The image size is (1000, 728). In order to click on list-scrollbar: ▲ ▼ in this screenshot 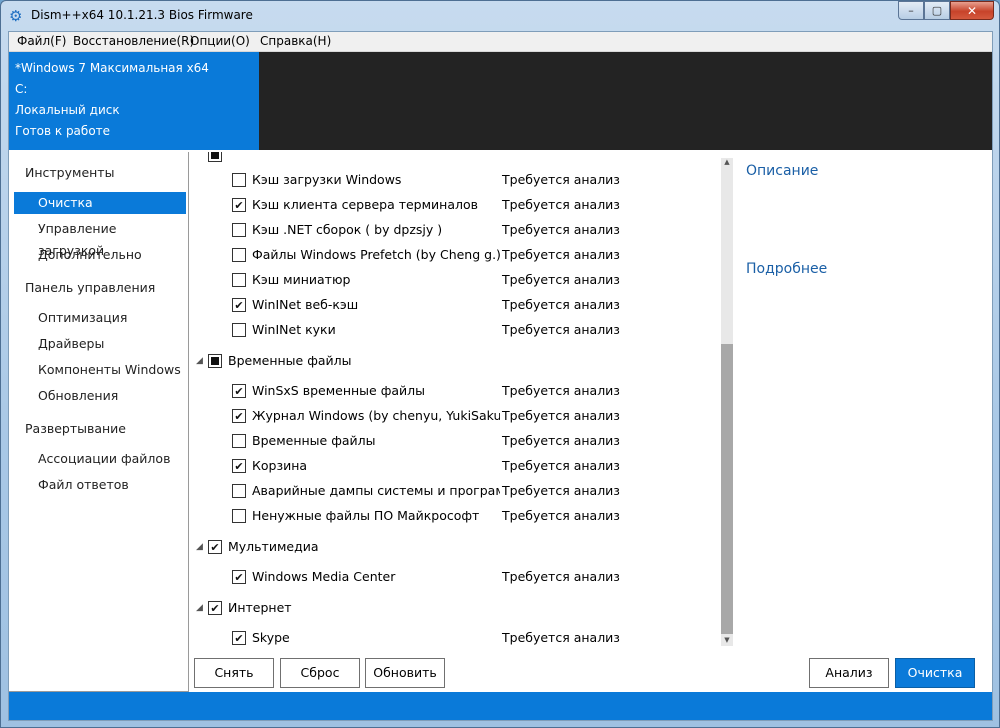, I will do `click(727, 402)`.